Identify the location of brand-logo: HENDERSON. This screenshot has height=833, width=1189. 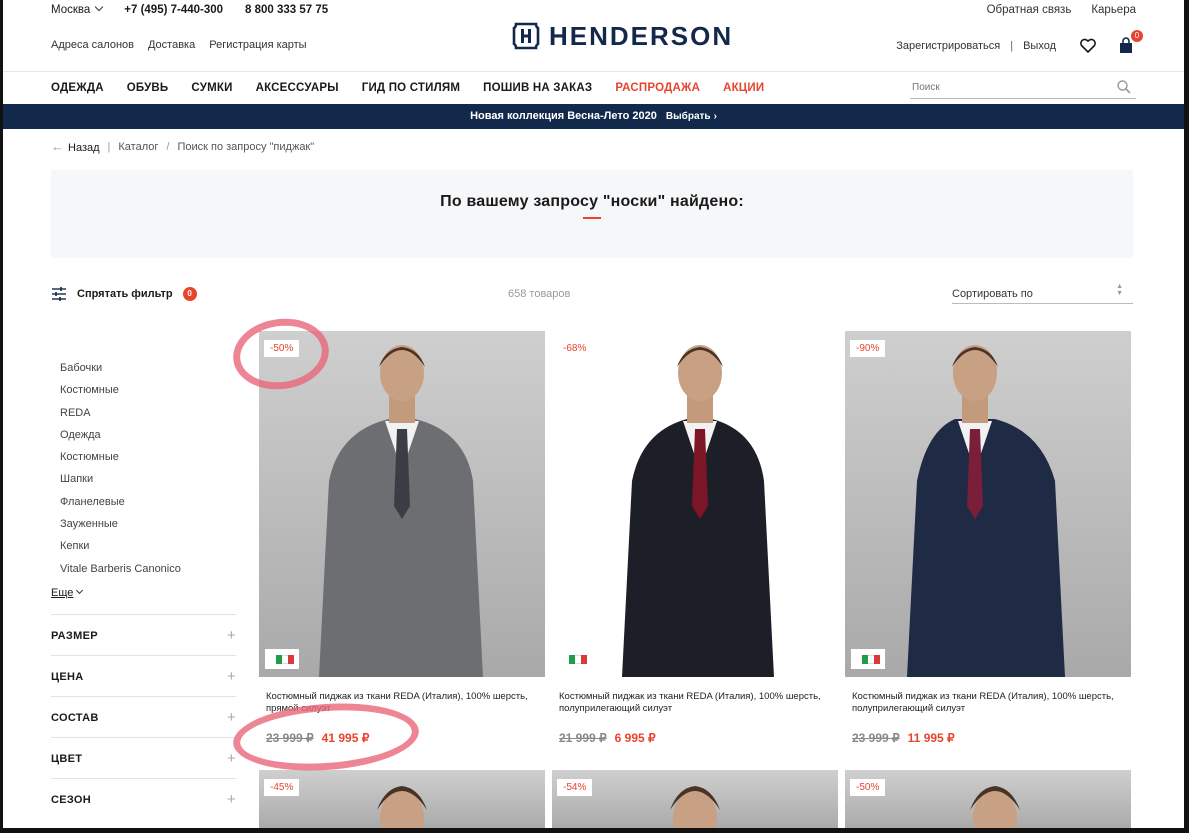
(622, 36).